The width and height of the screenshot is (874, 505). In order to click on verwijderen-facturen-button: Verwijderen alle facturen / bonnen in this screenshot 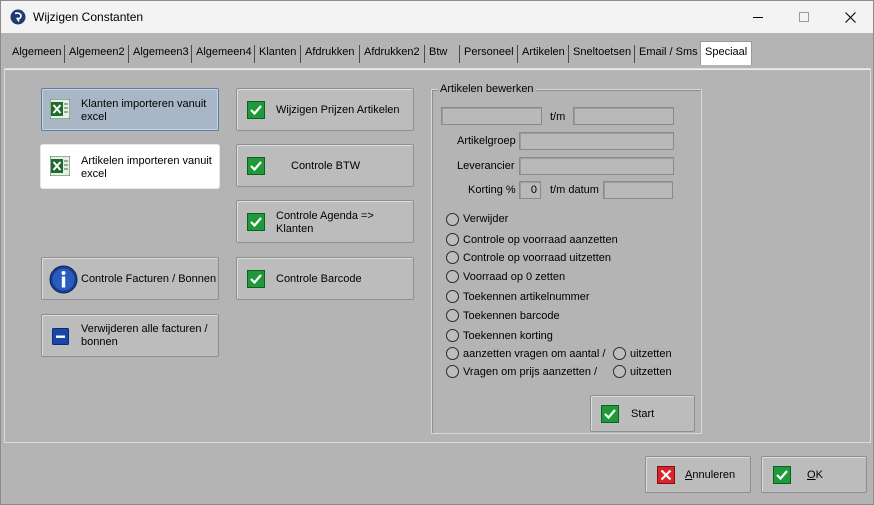, I will do `click(130, 335)`.